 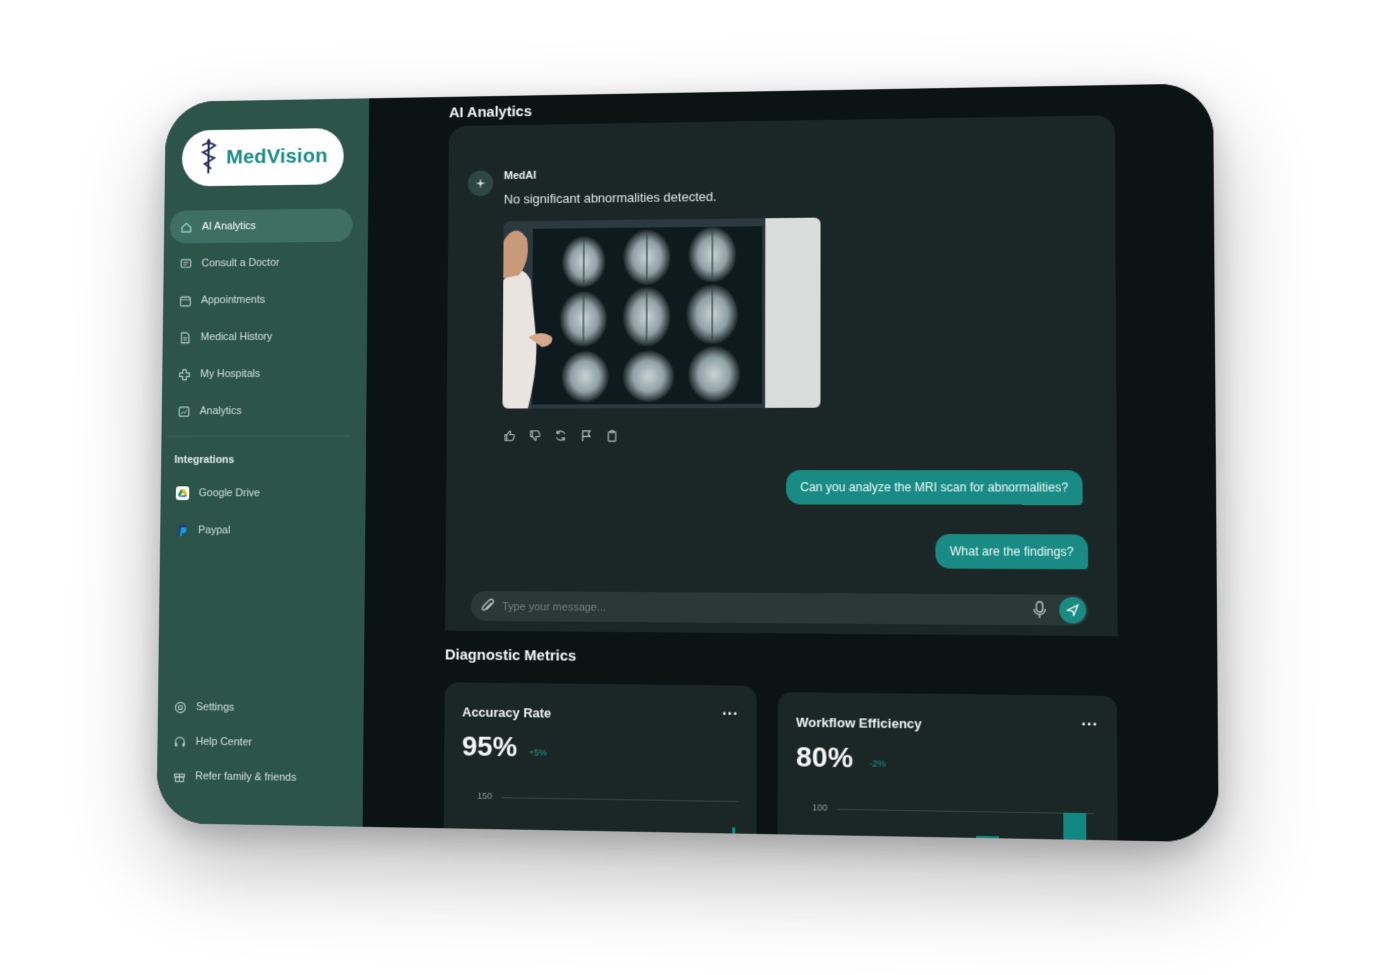 What do you see at coordinates (259, 436) in the screenshot?
I see `sidebar-divider` at bounding box center [259, 436].